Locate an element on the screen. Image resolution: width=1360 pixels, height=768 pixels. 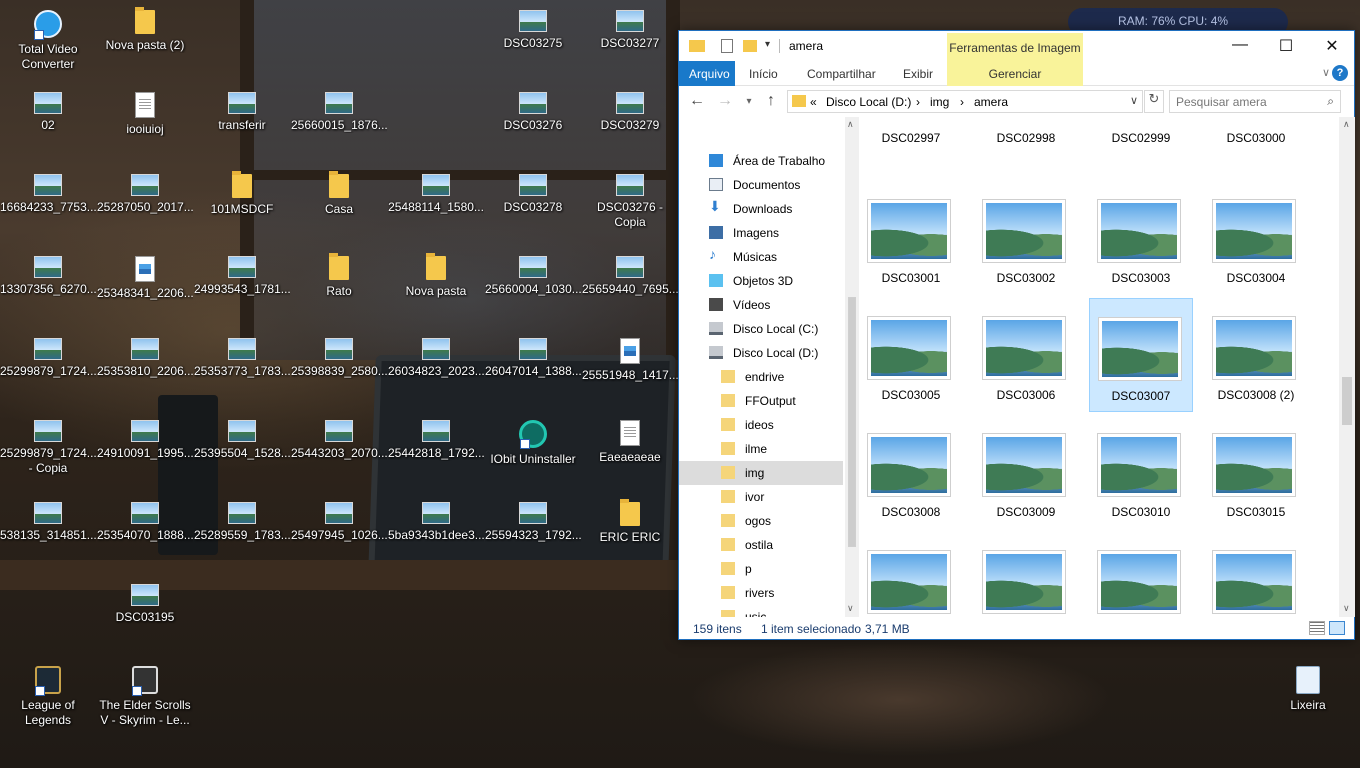
title-bar: ▾ amera Ferramentas de Imagem — ☐ ✕ is located at coordinates (1016, 46).